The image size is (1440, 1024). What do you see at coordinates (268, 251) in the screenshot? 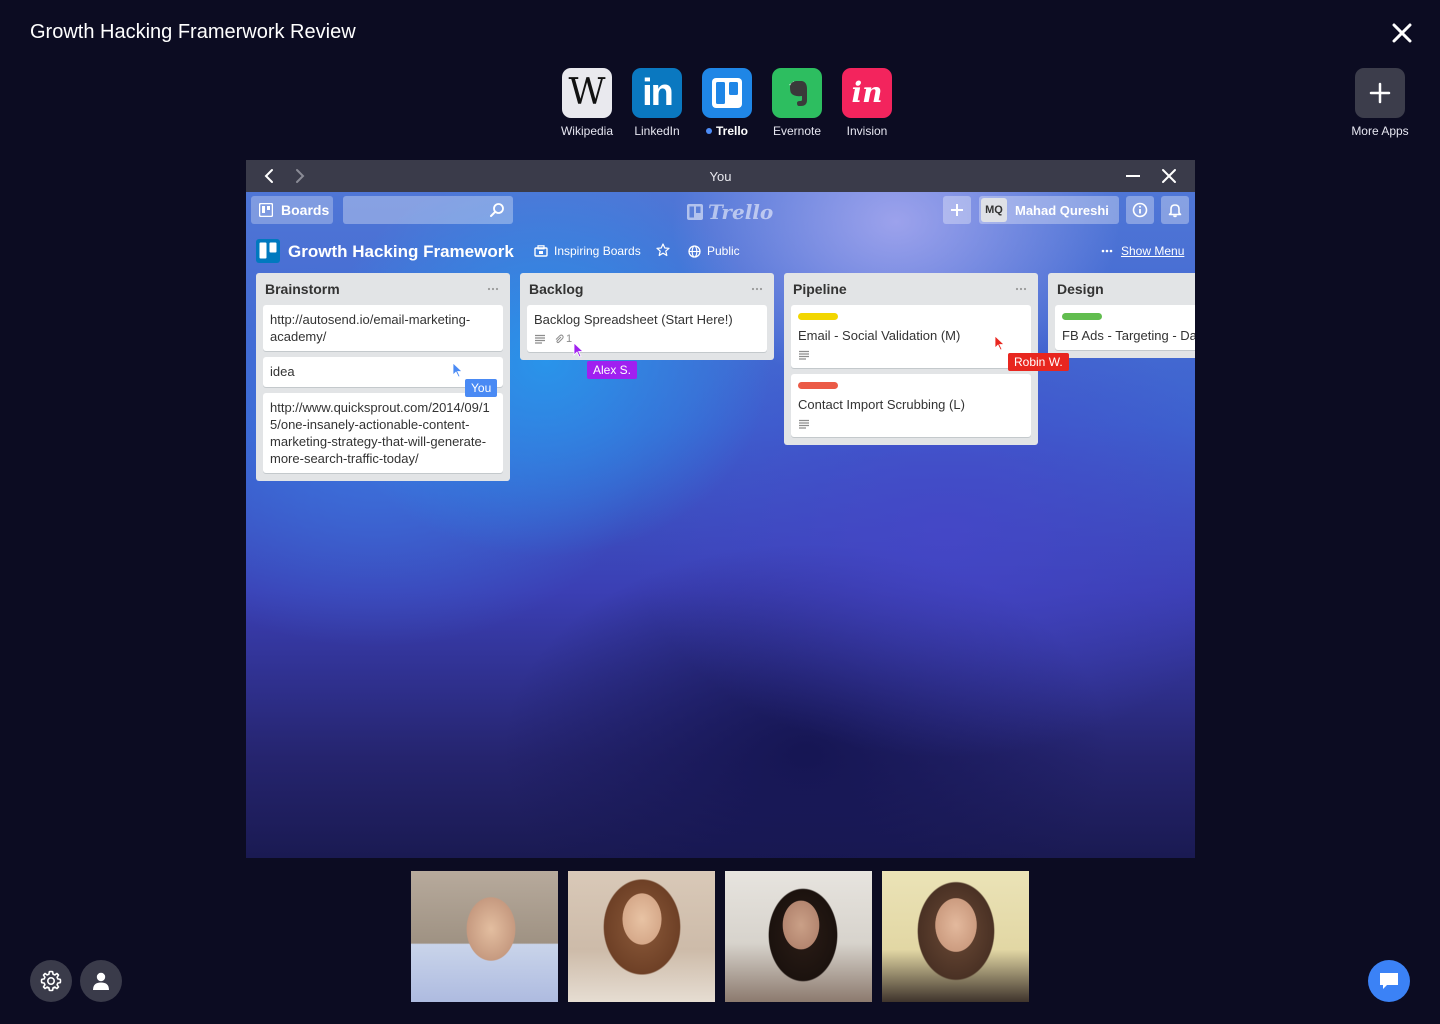
I see `board-icon` at bounding box center [268, 251].